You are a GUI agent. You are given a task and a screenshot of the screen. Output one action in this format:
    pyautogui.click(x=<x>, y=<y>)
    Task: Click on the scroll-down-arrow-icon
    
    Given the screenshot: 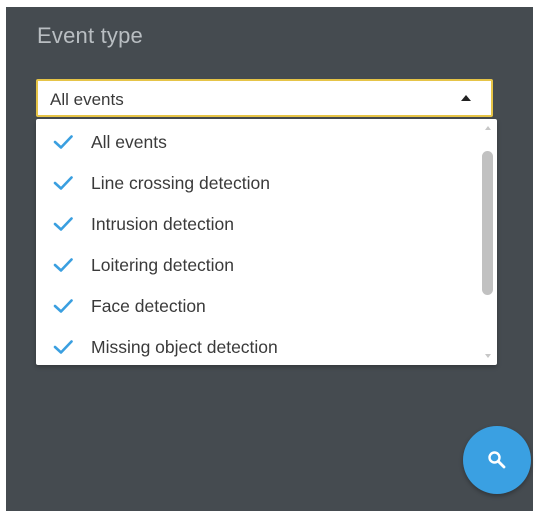 What is the action you would take?
    pyautogui.click(x=488, y=356)
    